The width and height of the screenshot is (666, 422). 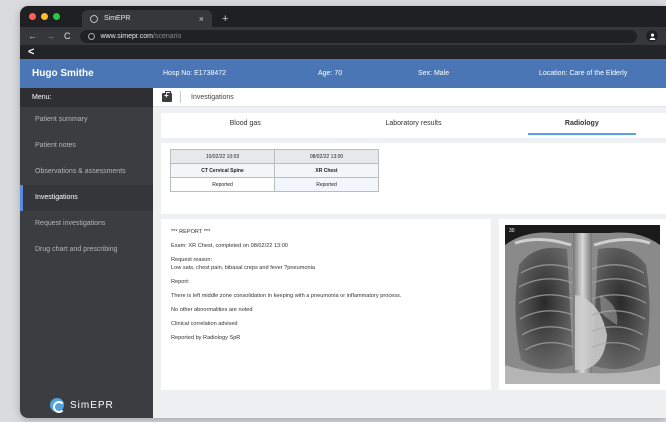 What do you see at coordinates (512, 231) in the screenshot?
I see `xray-marker: 30` at bounding box center [512, 231].